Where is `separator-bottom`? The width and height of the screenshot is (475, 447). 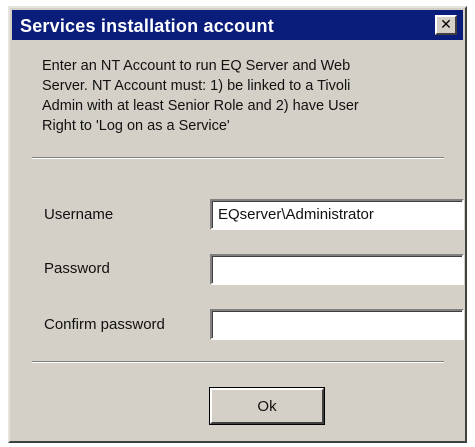 separator-bottom is located at coordinates (238, 362).